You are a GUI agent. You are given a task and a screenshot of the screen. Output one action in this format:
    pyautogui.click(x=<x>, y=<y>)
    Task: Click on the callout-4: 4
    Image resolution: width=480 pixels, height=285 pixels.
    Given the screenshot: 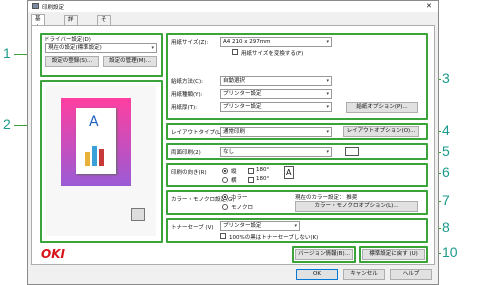 What is the action you would take?
    pyautogui.click(x=446, y=130)
    